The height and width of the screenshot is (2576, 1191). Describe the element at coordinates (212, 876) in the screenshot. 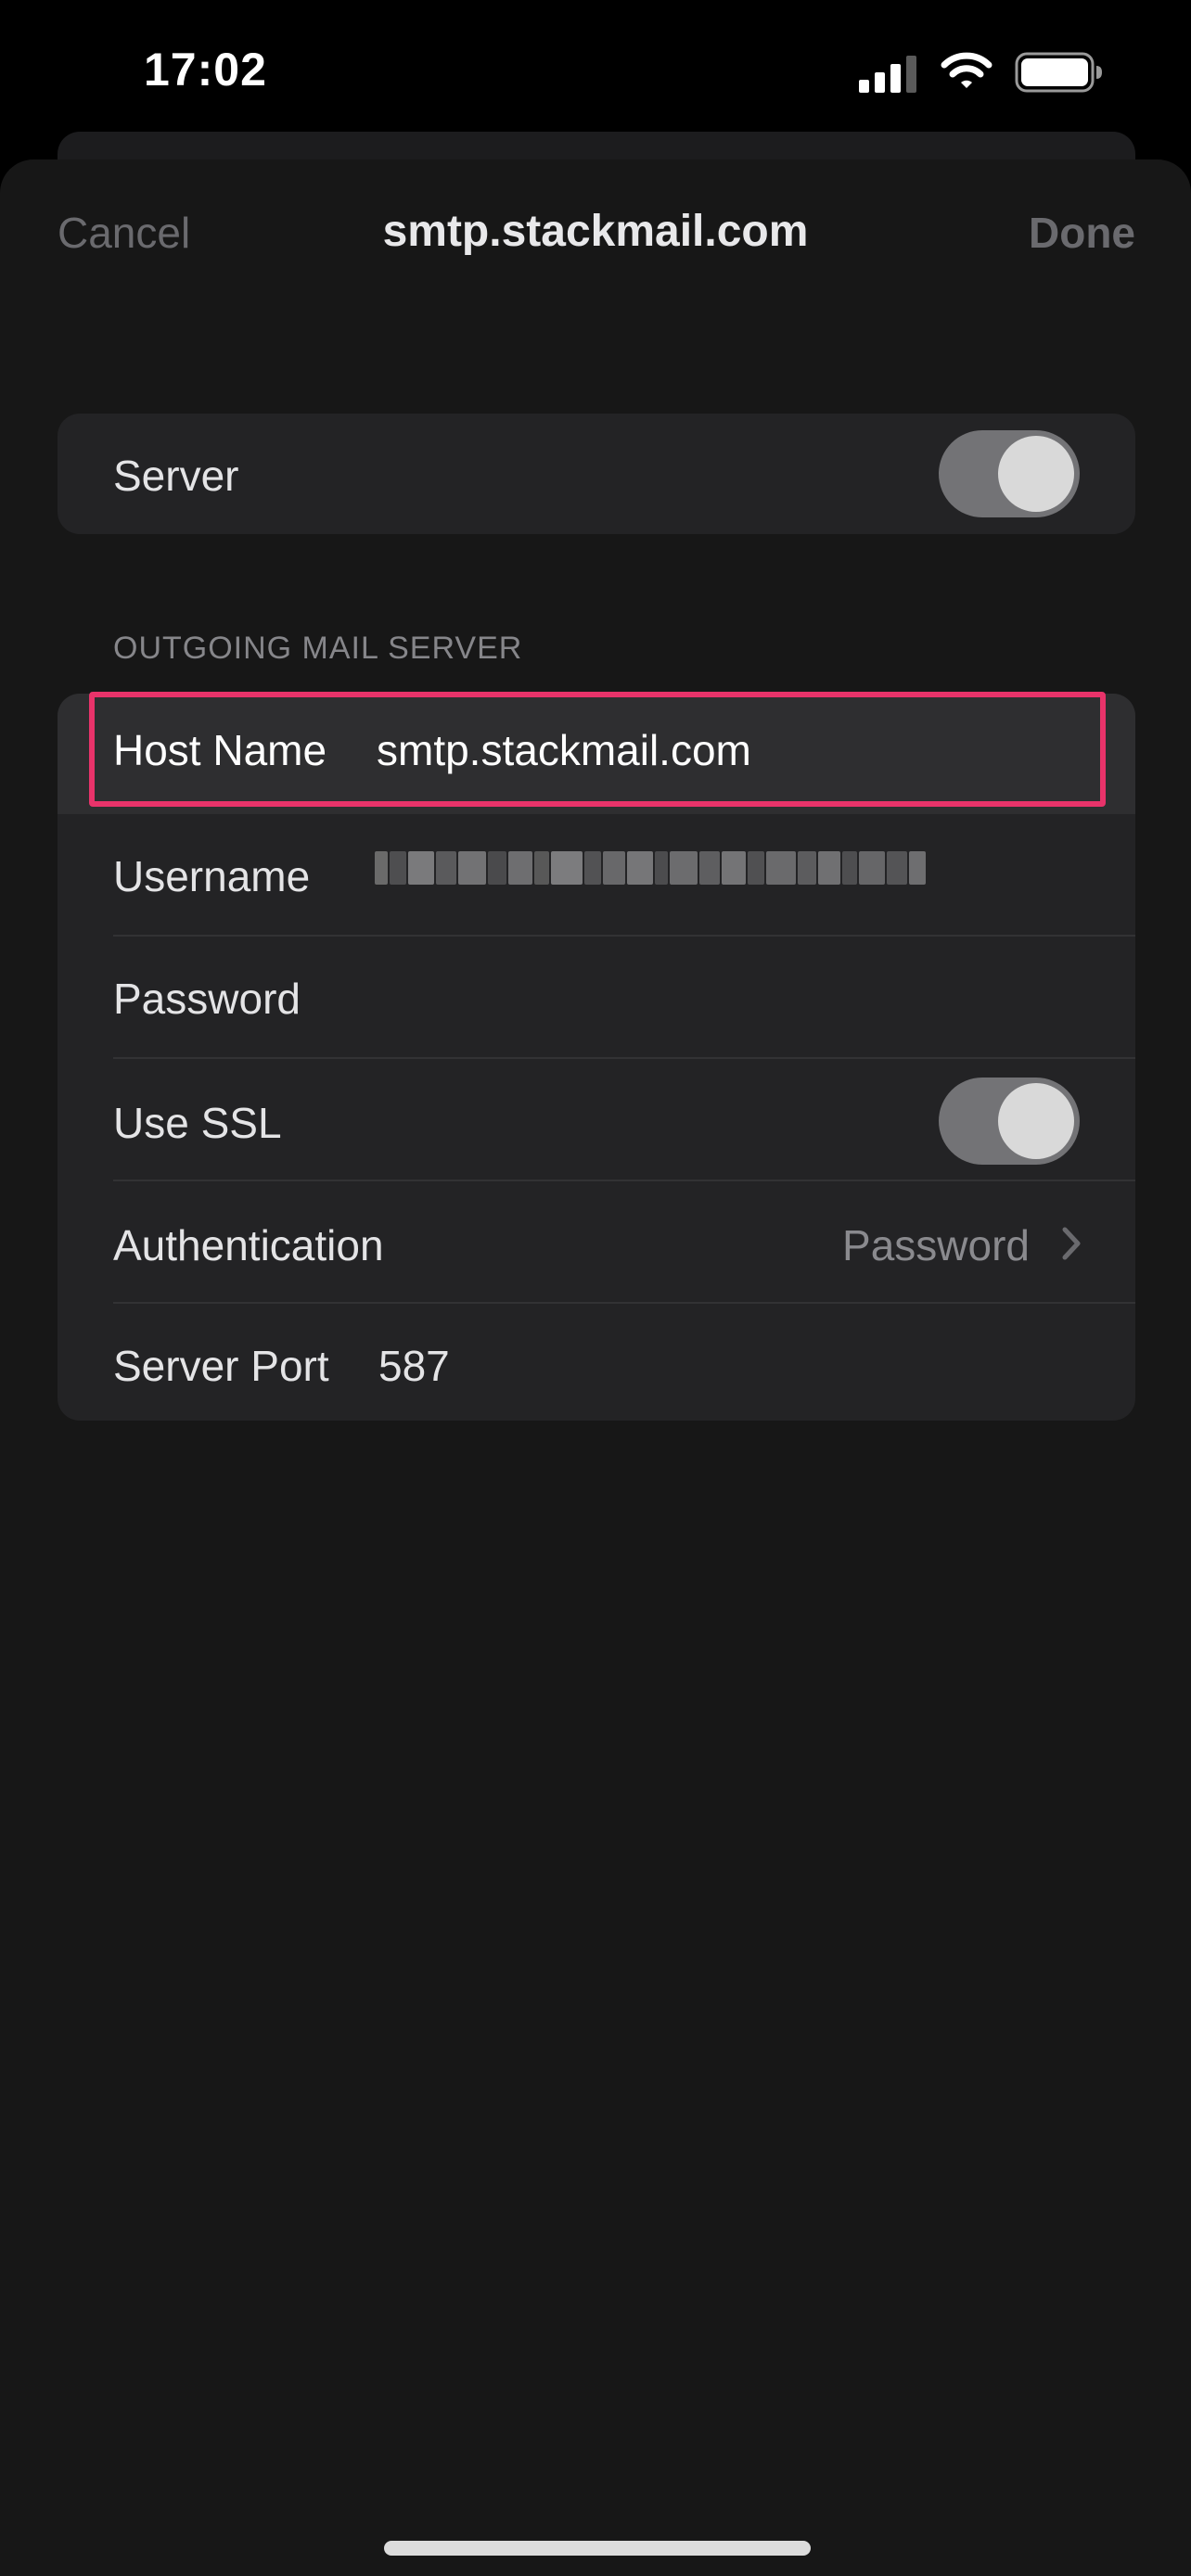

I see `username-label: Username` at that location.